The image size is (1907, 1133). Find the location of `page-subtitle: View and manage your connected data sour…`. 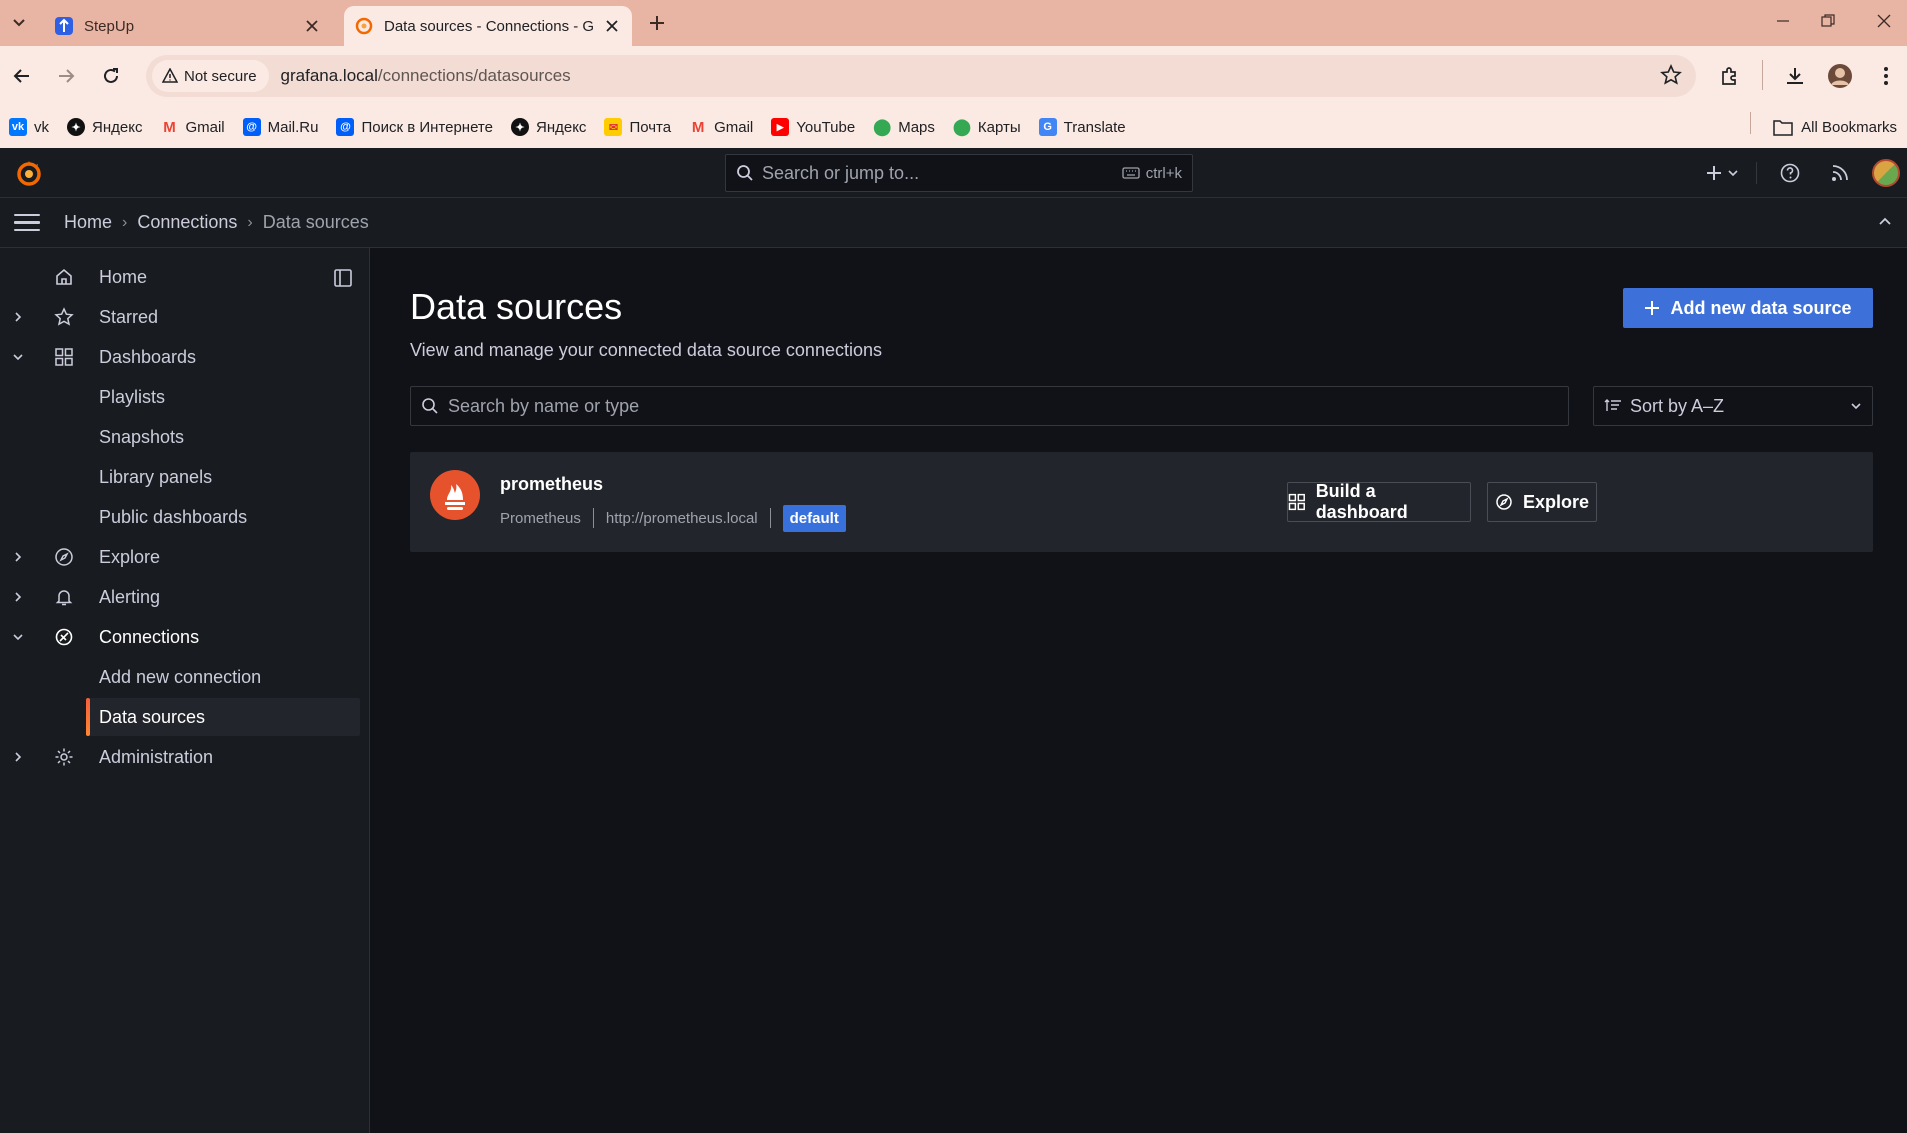

page-subtitle: View and manage your connected data sour… is located at coordinates (646, 350).